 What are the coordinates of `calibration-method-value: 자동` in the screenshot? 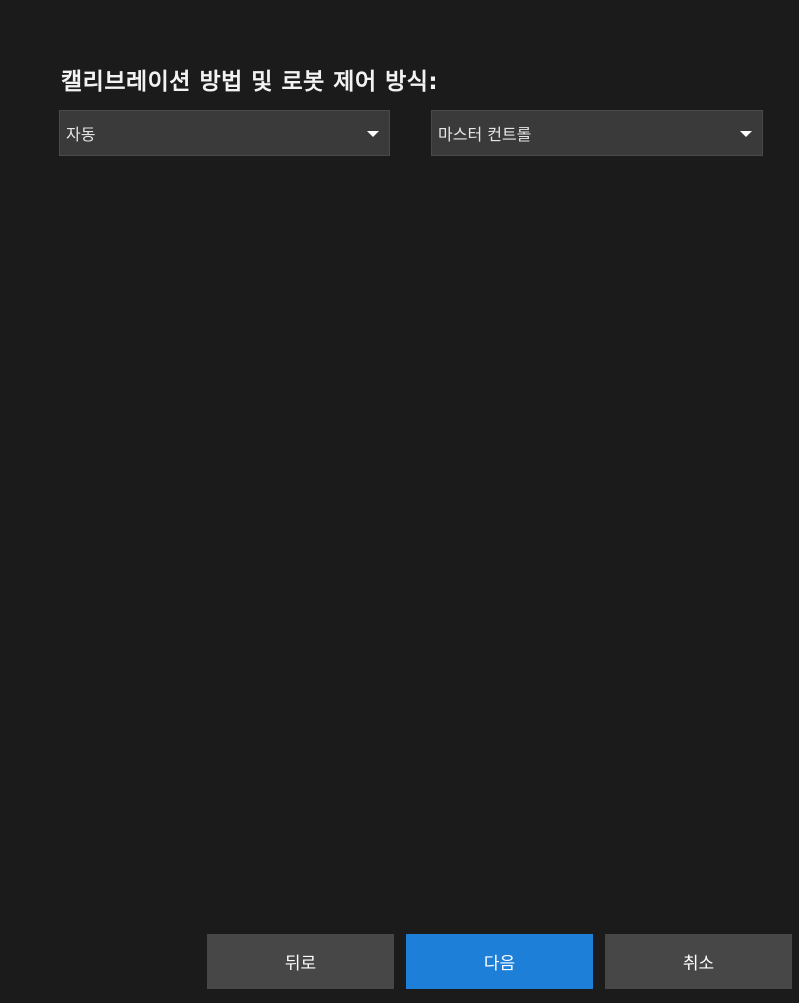 It's located at (81, 134).